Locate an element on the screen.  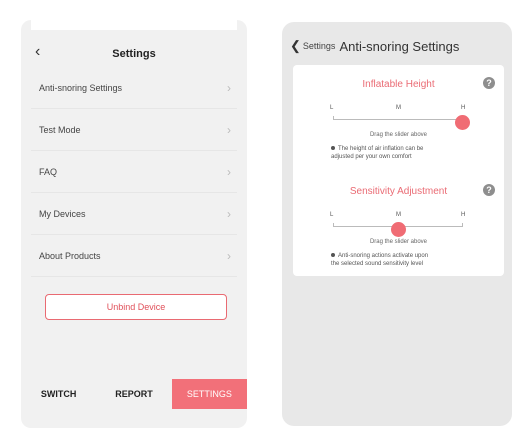
nav-report: REPORT is located at coordinates (133, 394).